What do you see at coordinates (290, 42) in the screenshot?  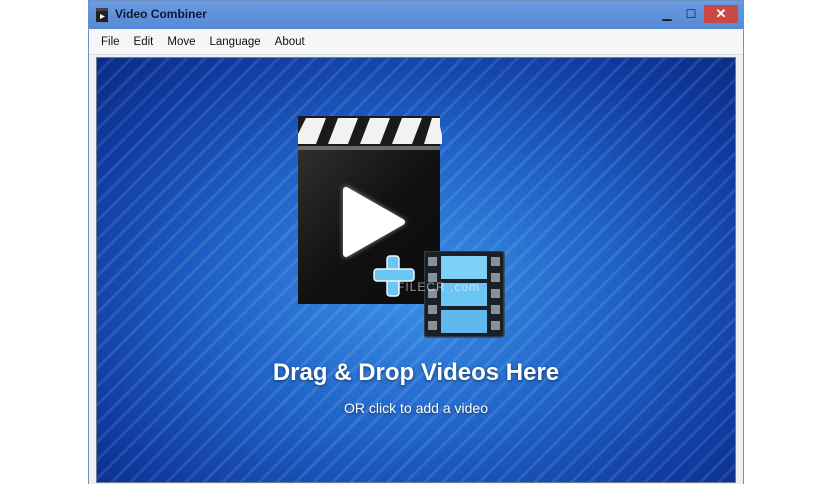 I see `menu-about: About` at bounding box center [290, 42].